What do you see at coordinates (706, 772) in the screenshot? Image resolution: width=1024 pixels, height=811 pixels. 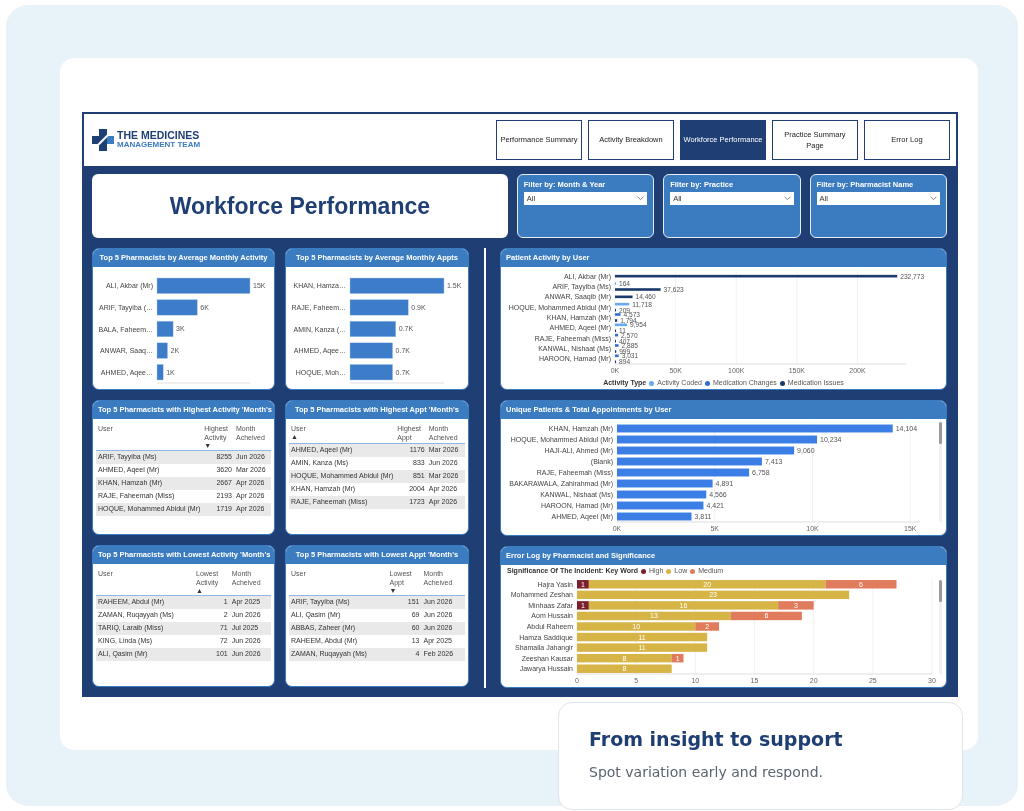 I see `caption-text: Spot variation early and respond.` at bounding box center [706, 772].